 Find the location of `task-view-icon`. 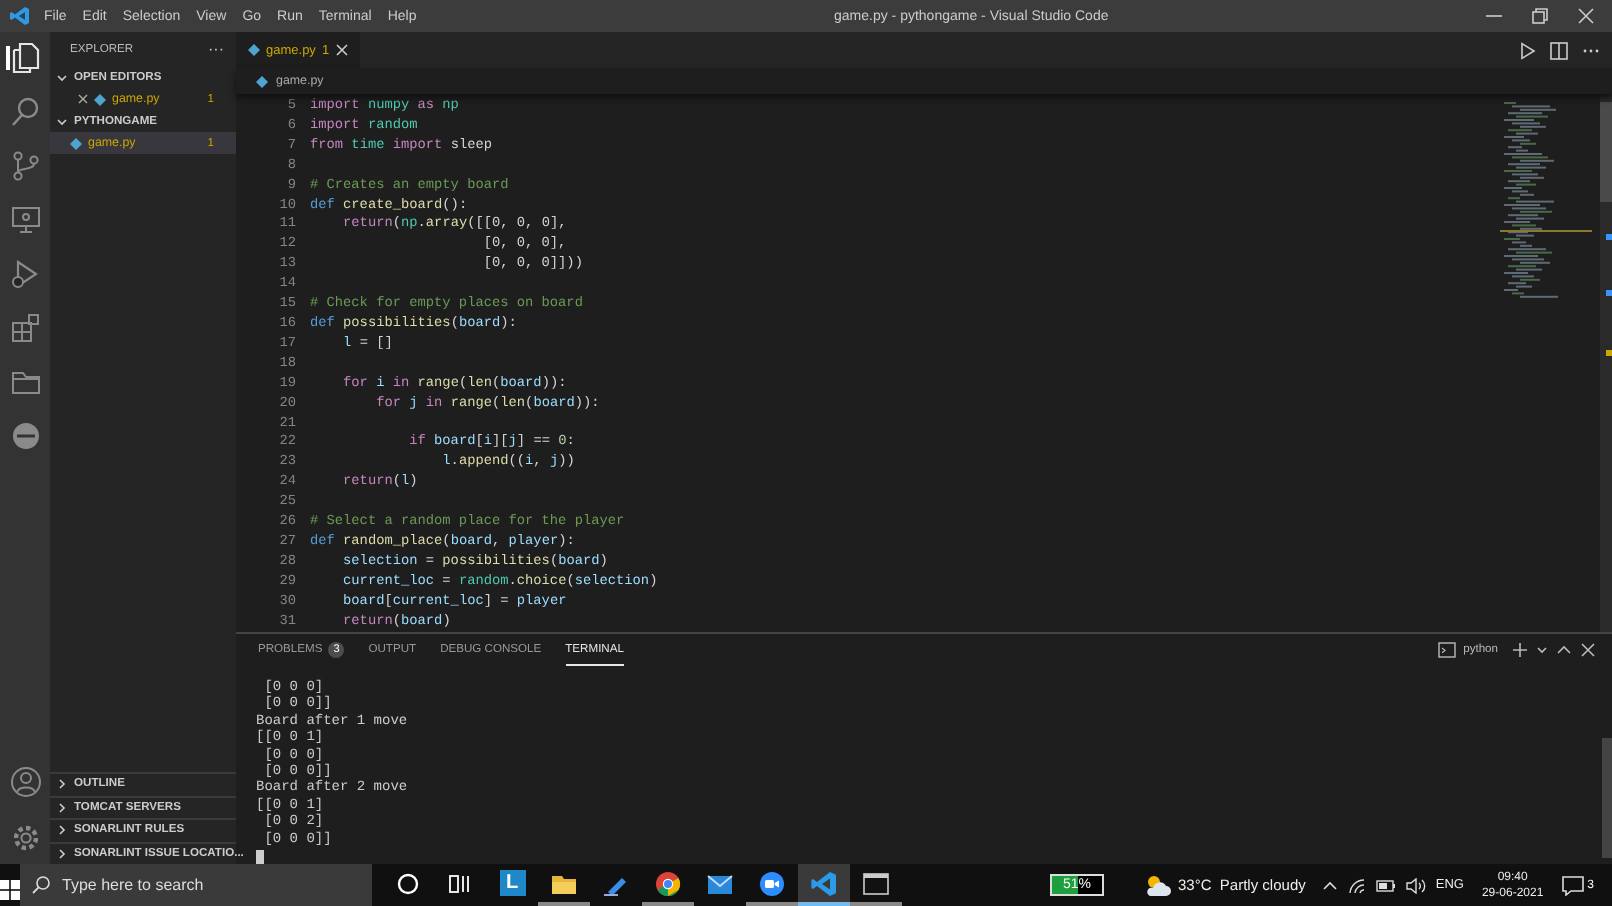

task-view-icon is located at coordinates (460, 883).